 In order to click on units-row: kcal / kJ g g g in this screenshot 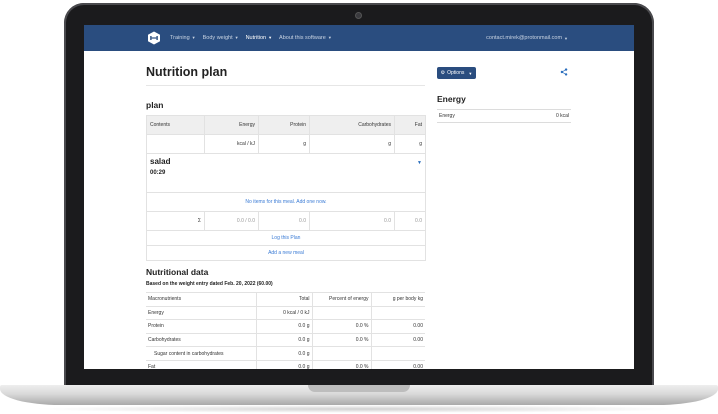, I will do `click(286, 144)`.